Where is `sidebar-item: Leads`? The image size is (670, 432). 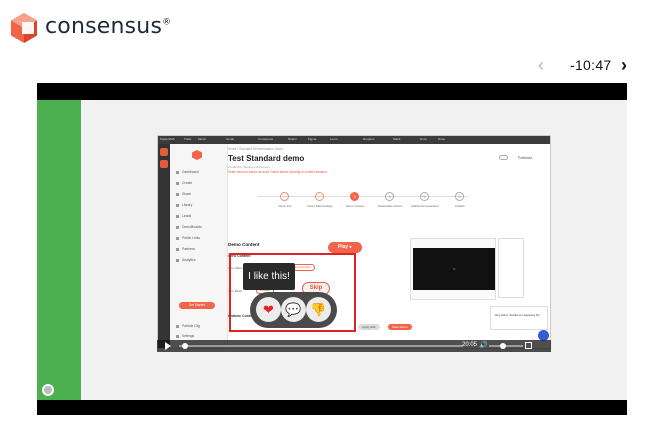
sidebar-item: Leads is located at coordinates (183, 216).